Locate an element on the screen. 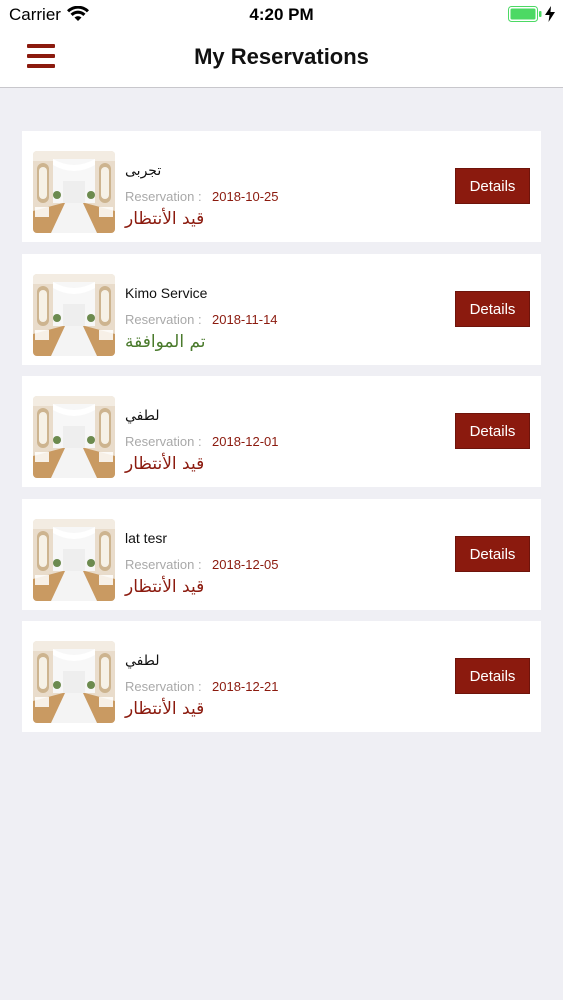 The width and height of the screenshot is (563, 1000). status-bar: Carrier 4:20 PM is located at coordinates (281, 15).